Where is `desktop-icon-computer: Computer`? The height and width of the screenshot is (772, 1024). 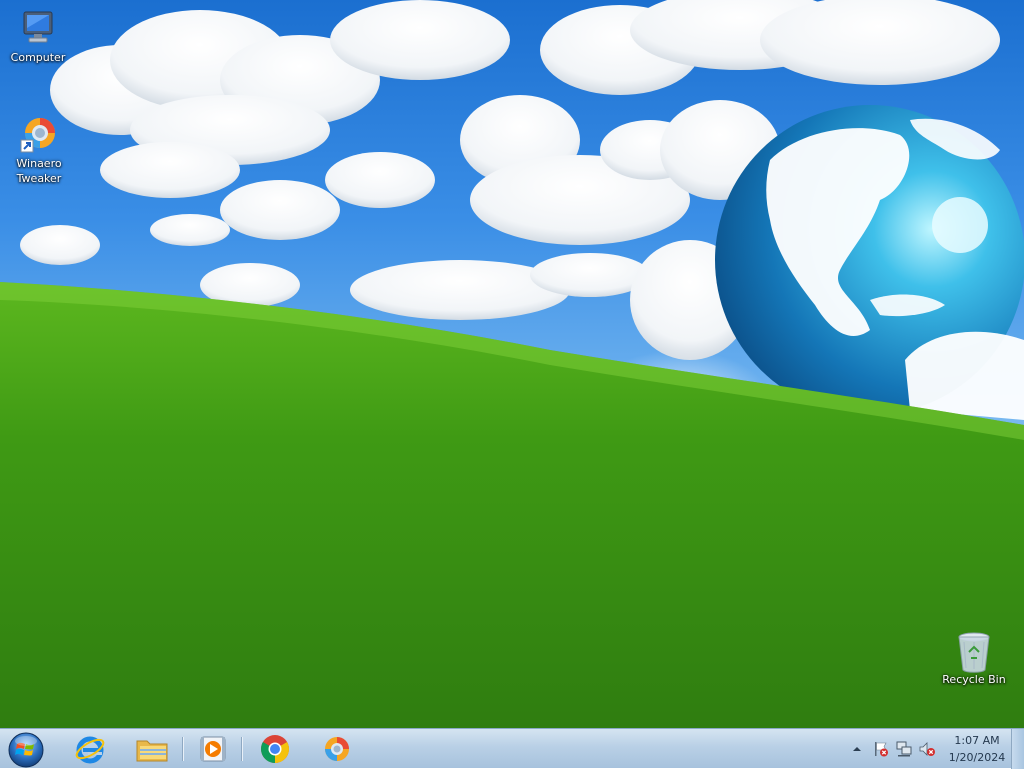
desktop-icon-computer: Computer is located at coordinates (38, 36).